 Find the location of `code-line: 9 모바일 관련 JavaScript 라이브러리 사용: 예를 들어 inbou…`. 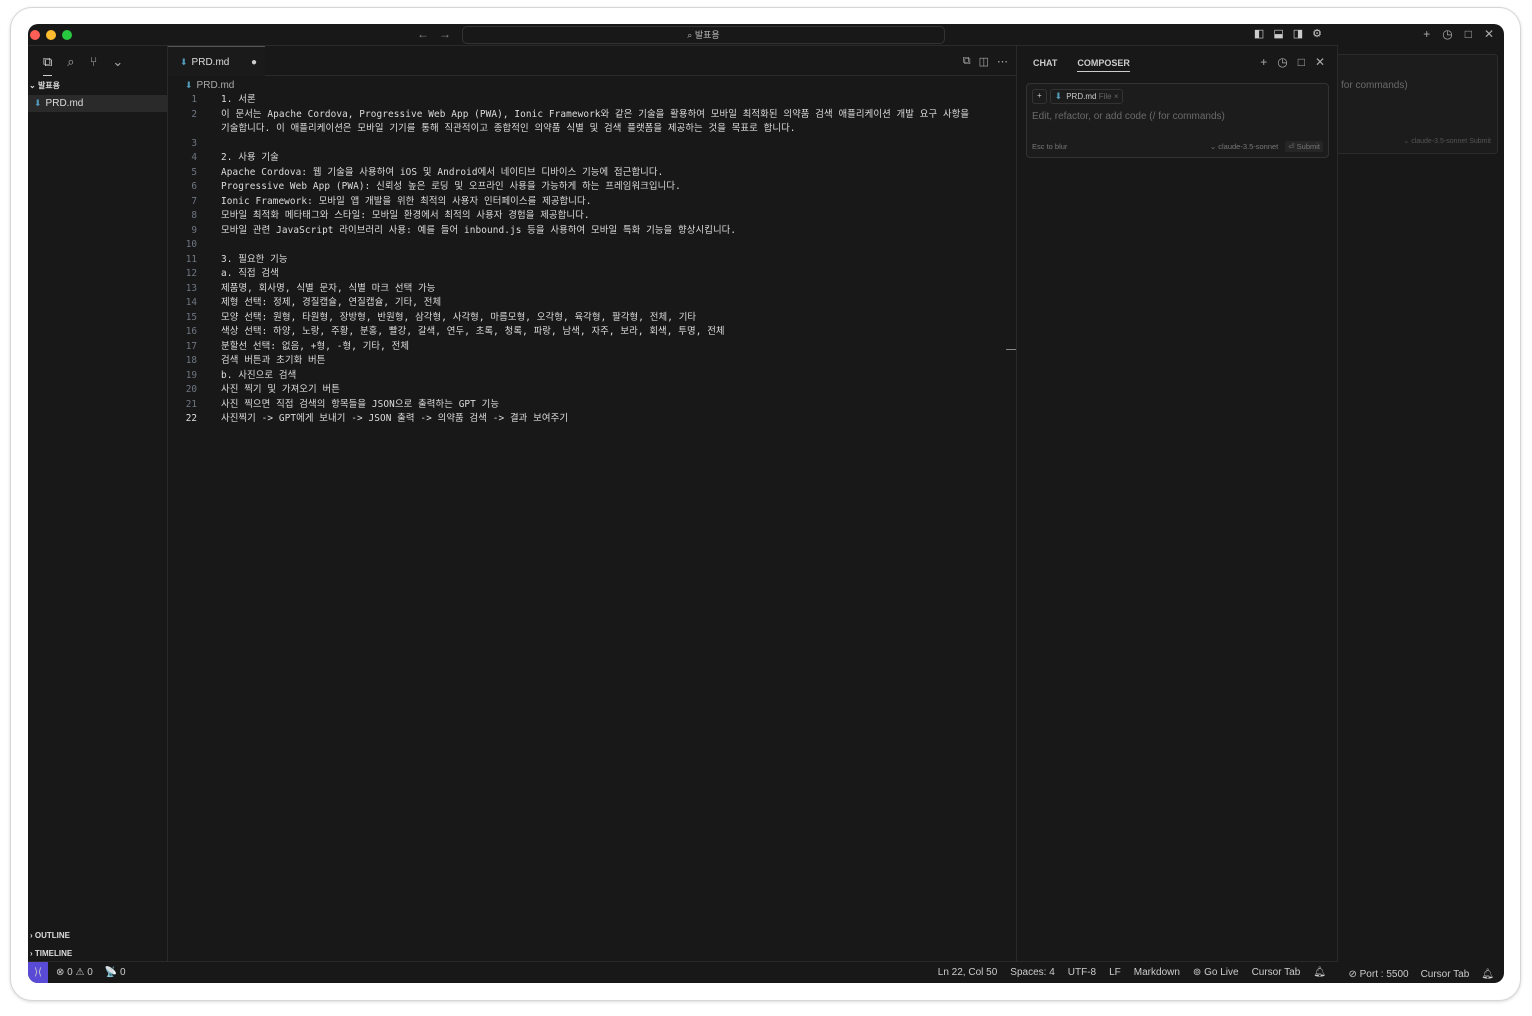

code-line: 9 모바일 관련 JavaScript 라이브러리 사용: 예를 들어 inbou… is located at coordinates (592, 231).